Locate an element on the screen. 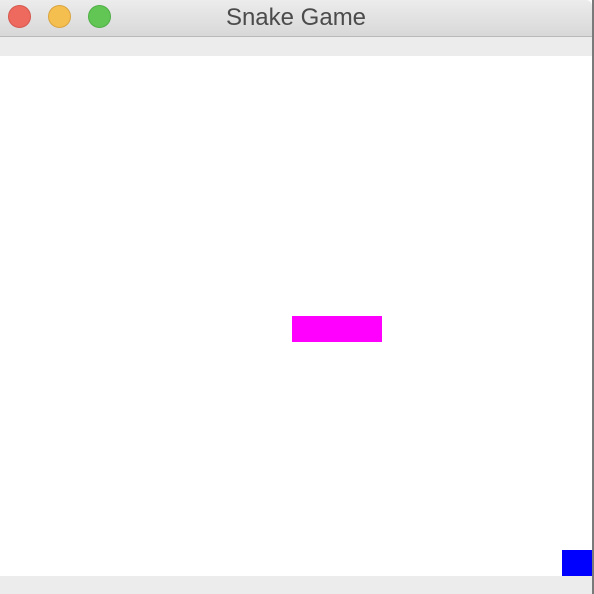  window-title: Snake Game is located at coordinates (296, 17).